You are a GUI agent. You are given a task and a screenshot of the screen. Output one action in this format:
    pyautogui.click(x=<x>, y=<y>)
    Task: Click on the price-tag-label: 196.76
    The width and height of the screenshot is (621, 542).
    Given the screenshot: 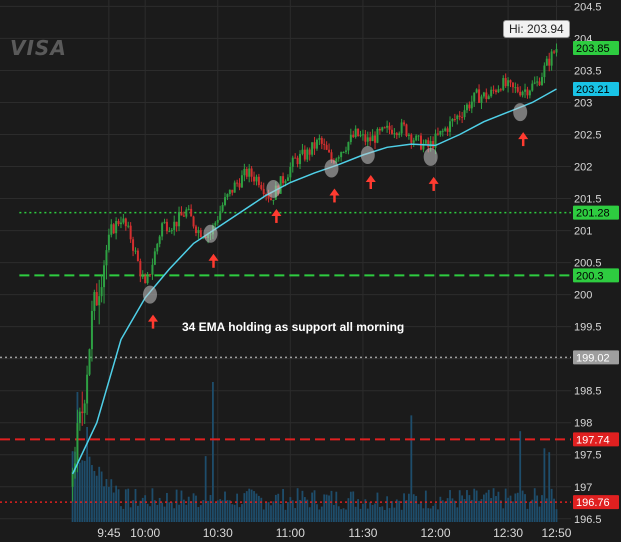 What is the action you would take?
    pyautogui.click(x=593, y=503)
    